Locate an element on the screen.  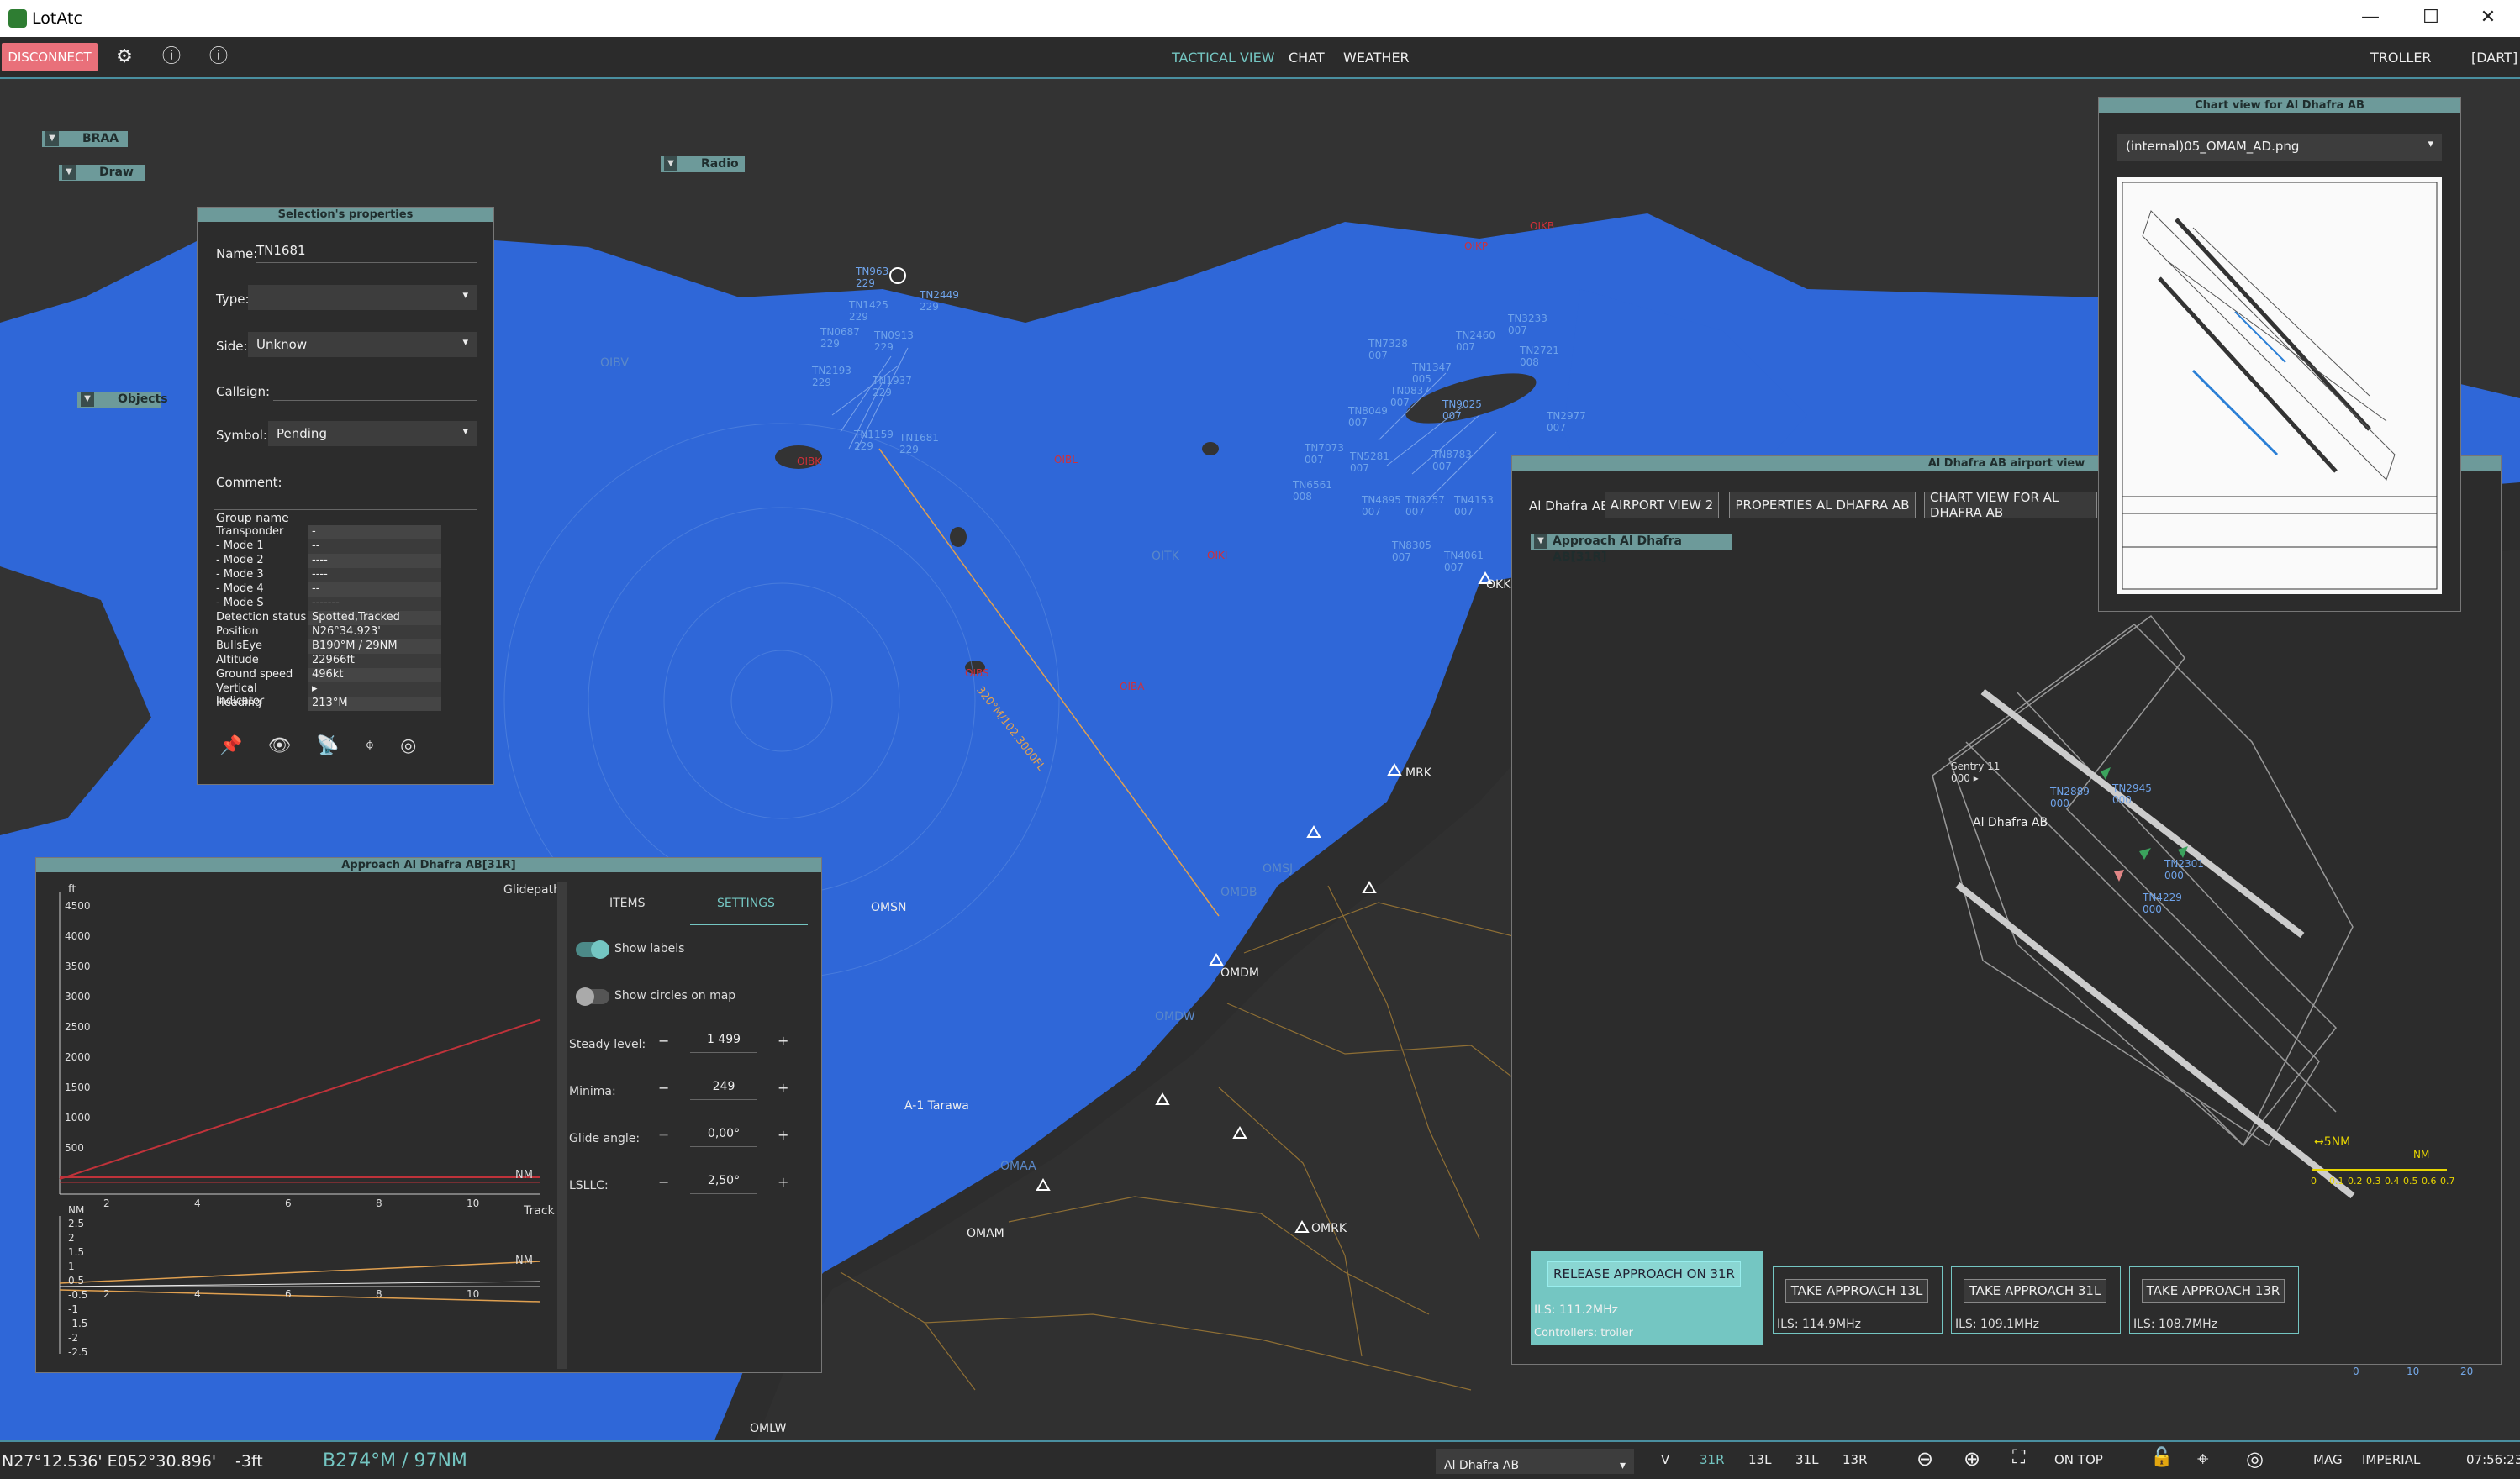
contact-label: TN1425 229 is located at coordinates (868, 311).